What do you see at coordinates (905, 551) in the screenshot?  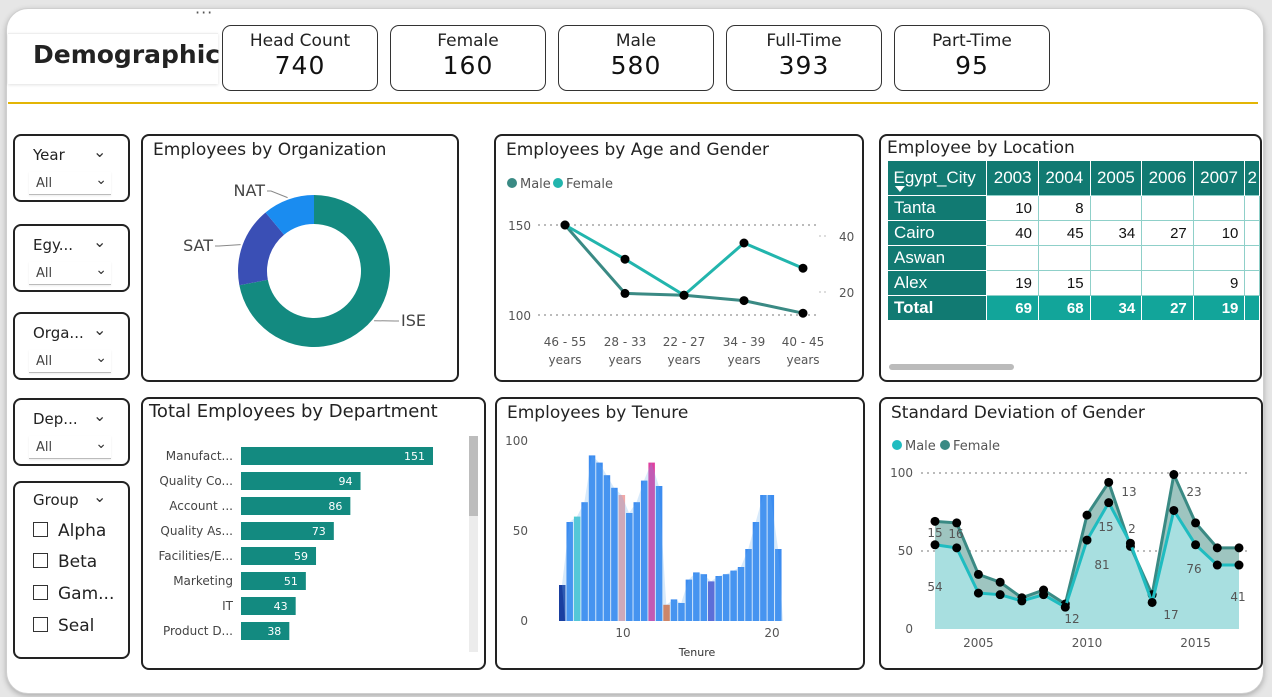 I see `y-tick-label: 50` at bounding box center [905, 551].